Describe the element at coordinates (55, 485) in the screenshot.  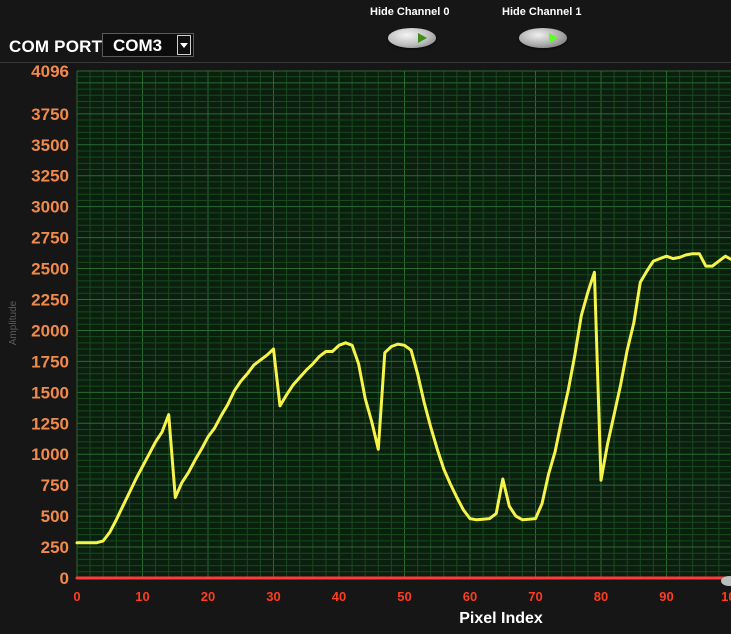
I see `y-tick-label: 750` at that location.